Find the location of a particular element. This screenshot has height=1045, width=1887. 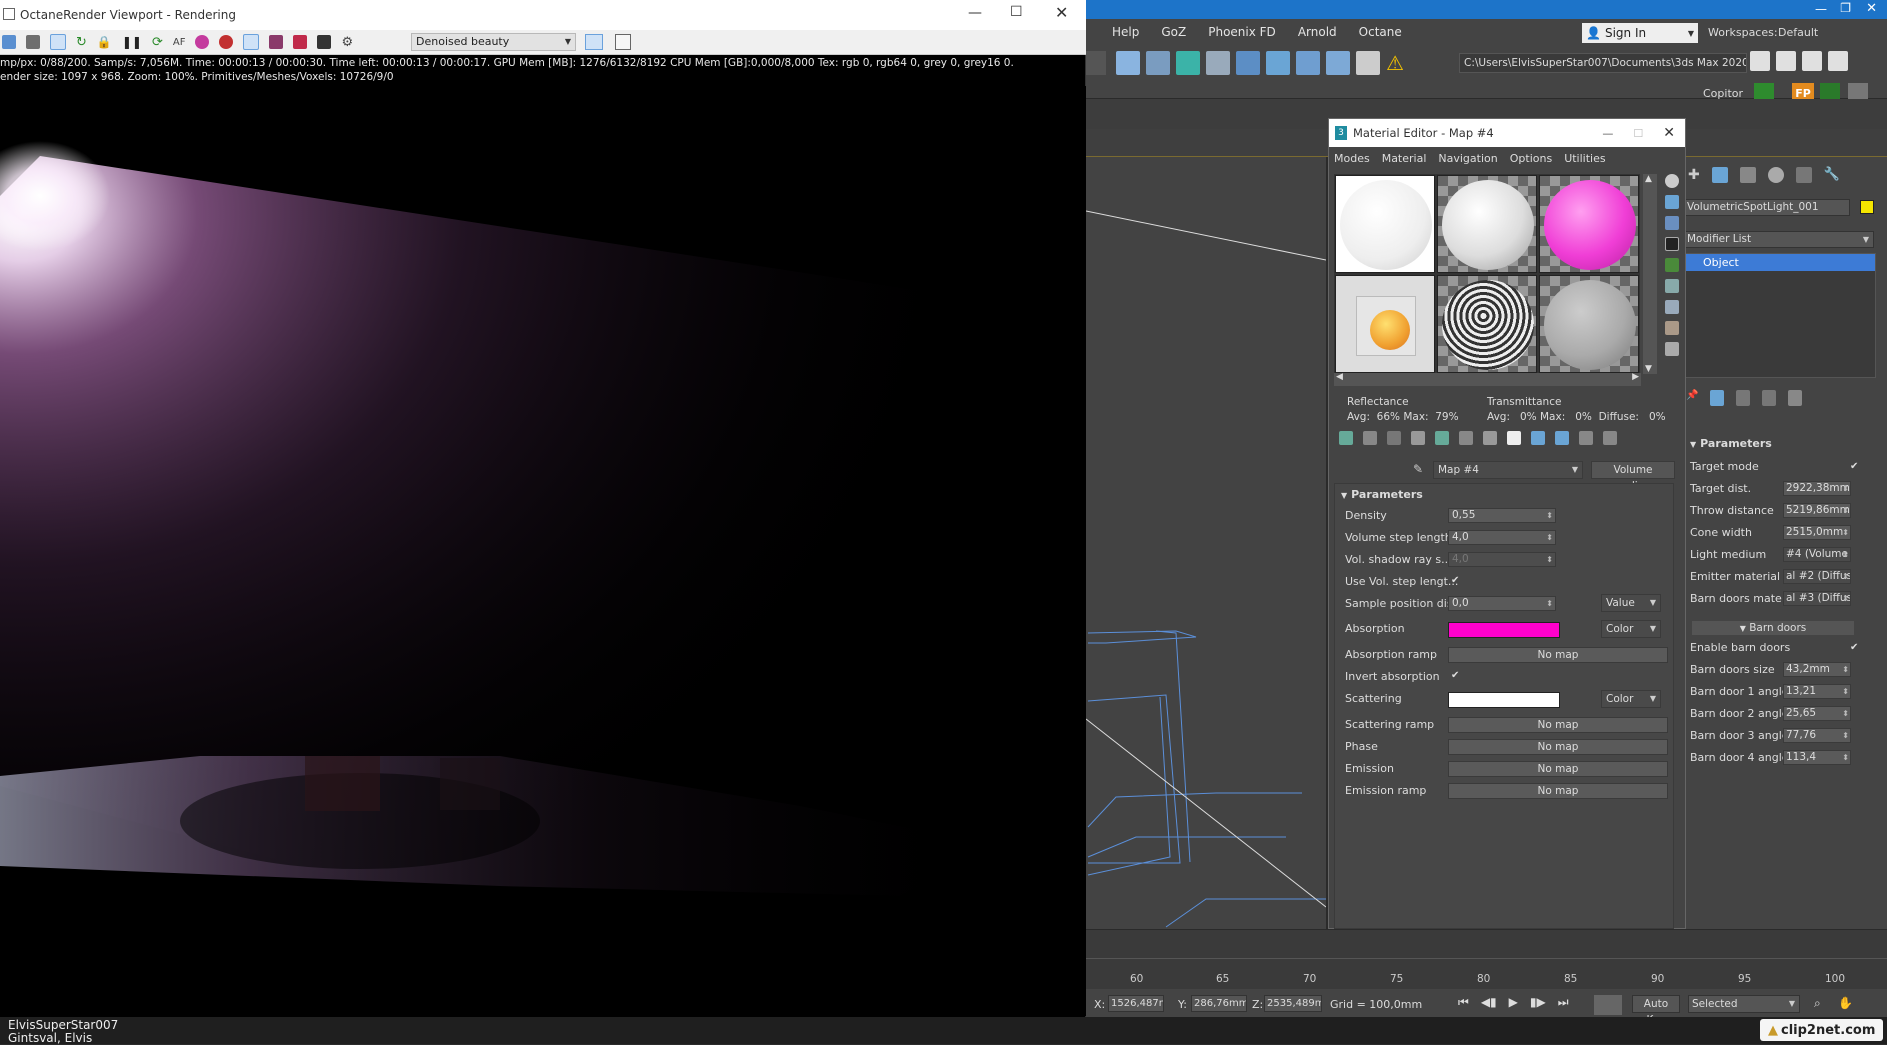

menu-phoenix-fd: Phoenix FD is located at coordinates (1242, 32).